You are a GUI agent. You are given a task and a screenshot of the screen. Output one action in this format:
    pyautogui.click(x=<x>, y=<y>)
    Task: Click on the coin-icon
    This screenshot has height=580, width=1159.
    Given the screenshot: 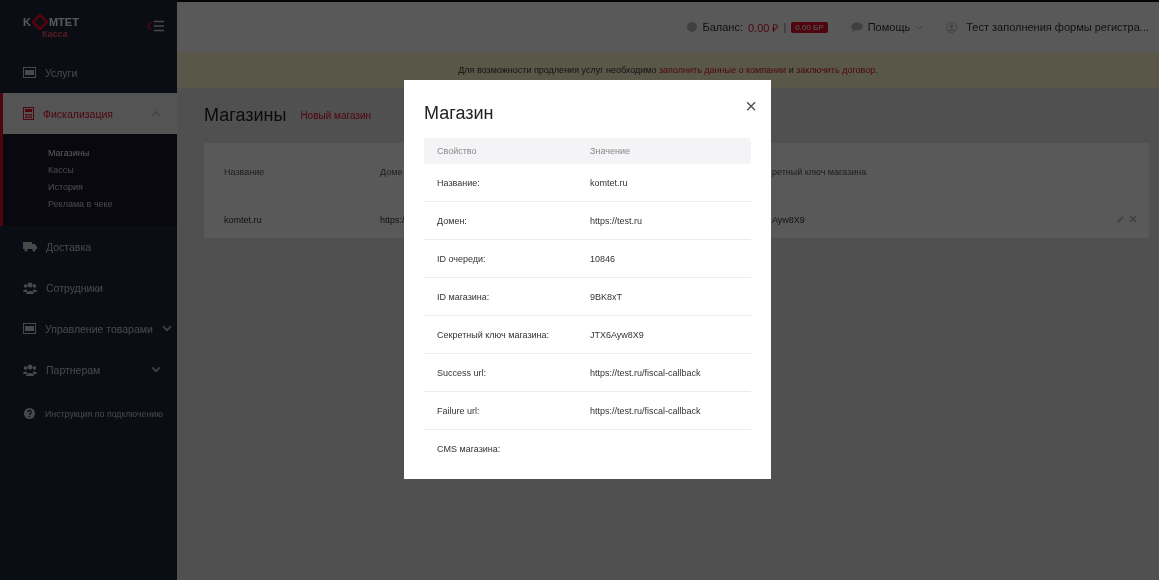 What is the action you would take?
    pyautogui.click(x=692, y=27)
    